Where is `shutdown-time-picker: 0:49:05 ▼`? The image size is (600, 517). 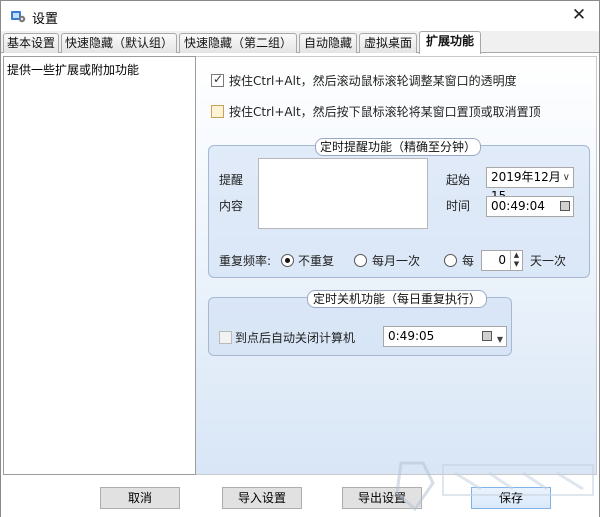 shutdown-time-picker: 0:49:05 ▼ is located at coordinates (445, 336).